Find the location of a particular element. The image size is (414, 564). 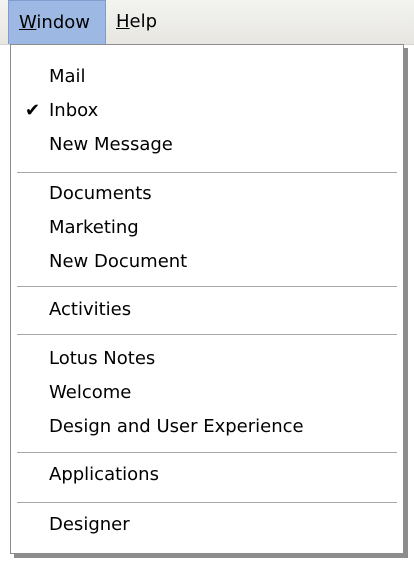

menu-window-mnemonic: W is located at coordinates (28, 22).